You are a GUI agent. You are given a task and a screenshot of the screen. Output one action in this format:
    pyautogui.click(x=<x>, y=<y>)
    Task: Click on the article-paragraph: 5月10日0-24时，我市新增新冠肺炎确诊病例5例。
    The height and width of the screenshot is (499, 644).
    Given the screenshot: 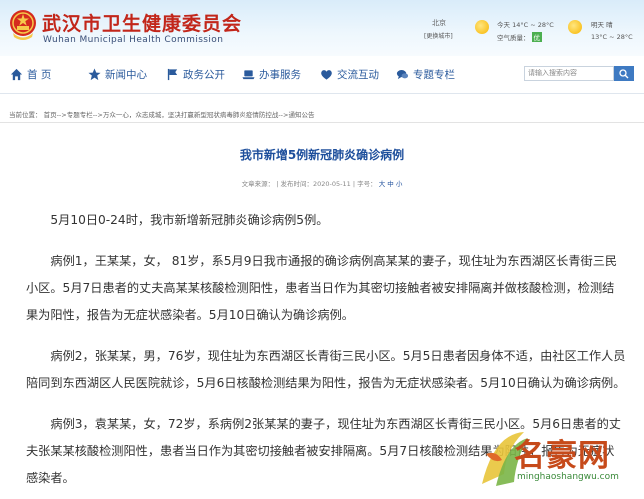 What is the action you would take?
    pyautogui.click(x=189, y=220)
    